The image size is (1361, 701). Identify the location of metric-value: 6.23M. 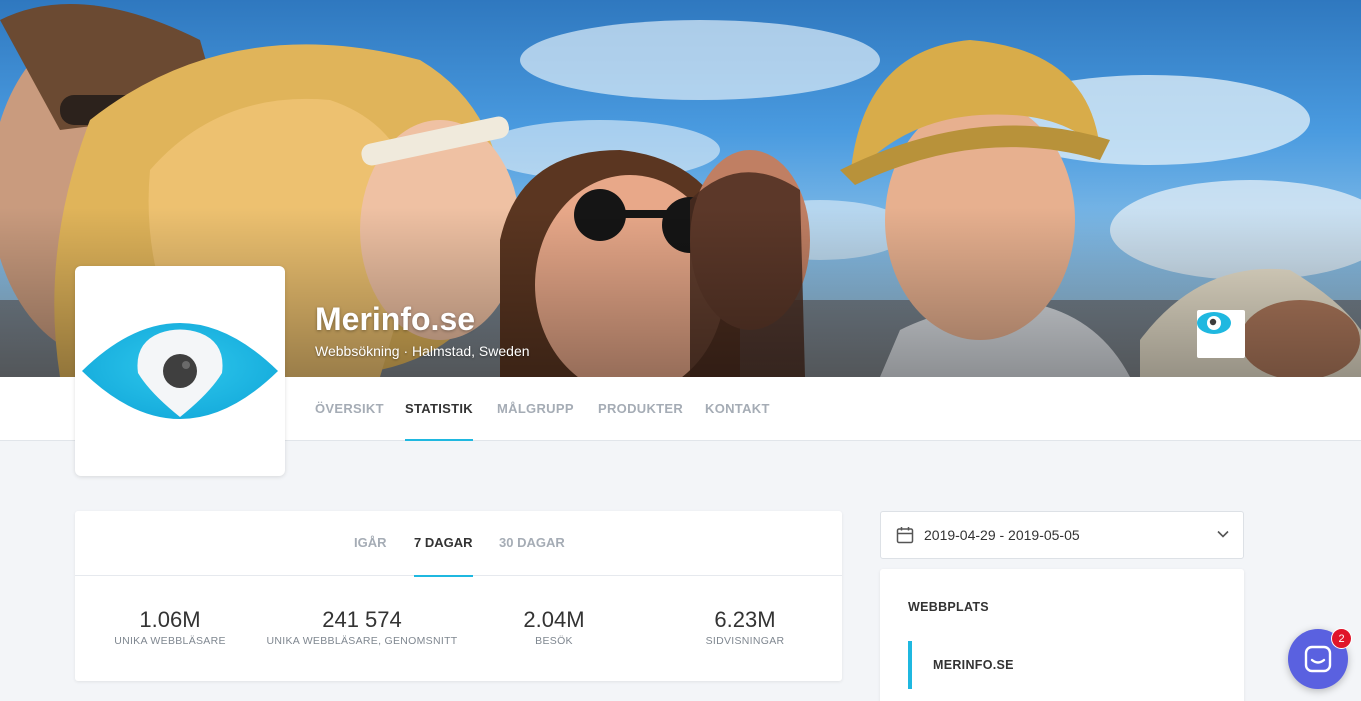
(745, 619).